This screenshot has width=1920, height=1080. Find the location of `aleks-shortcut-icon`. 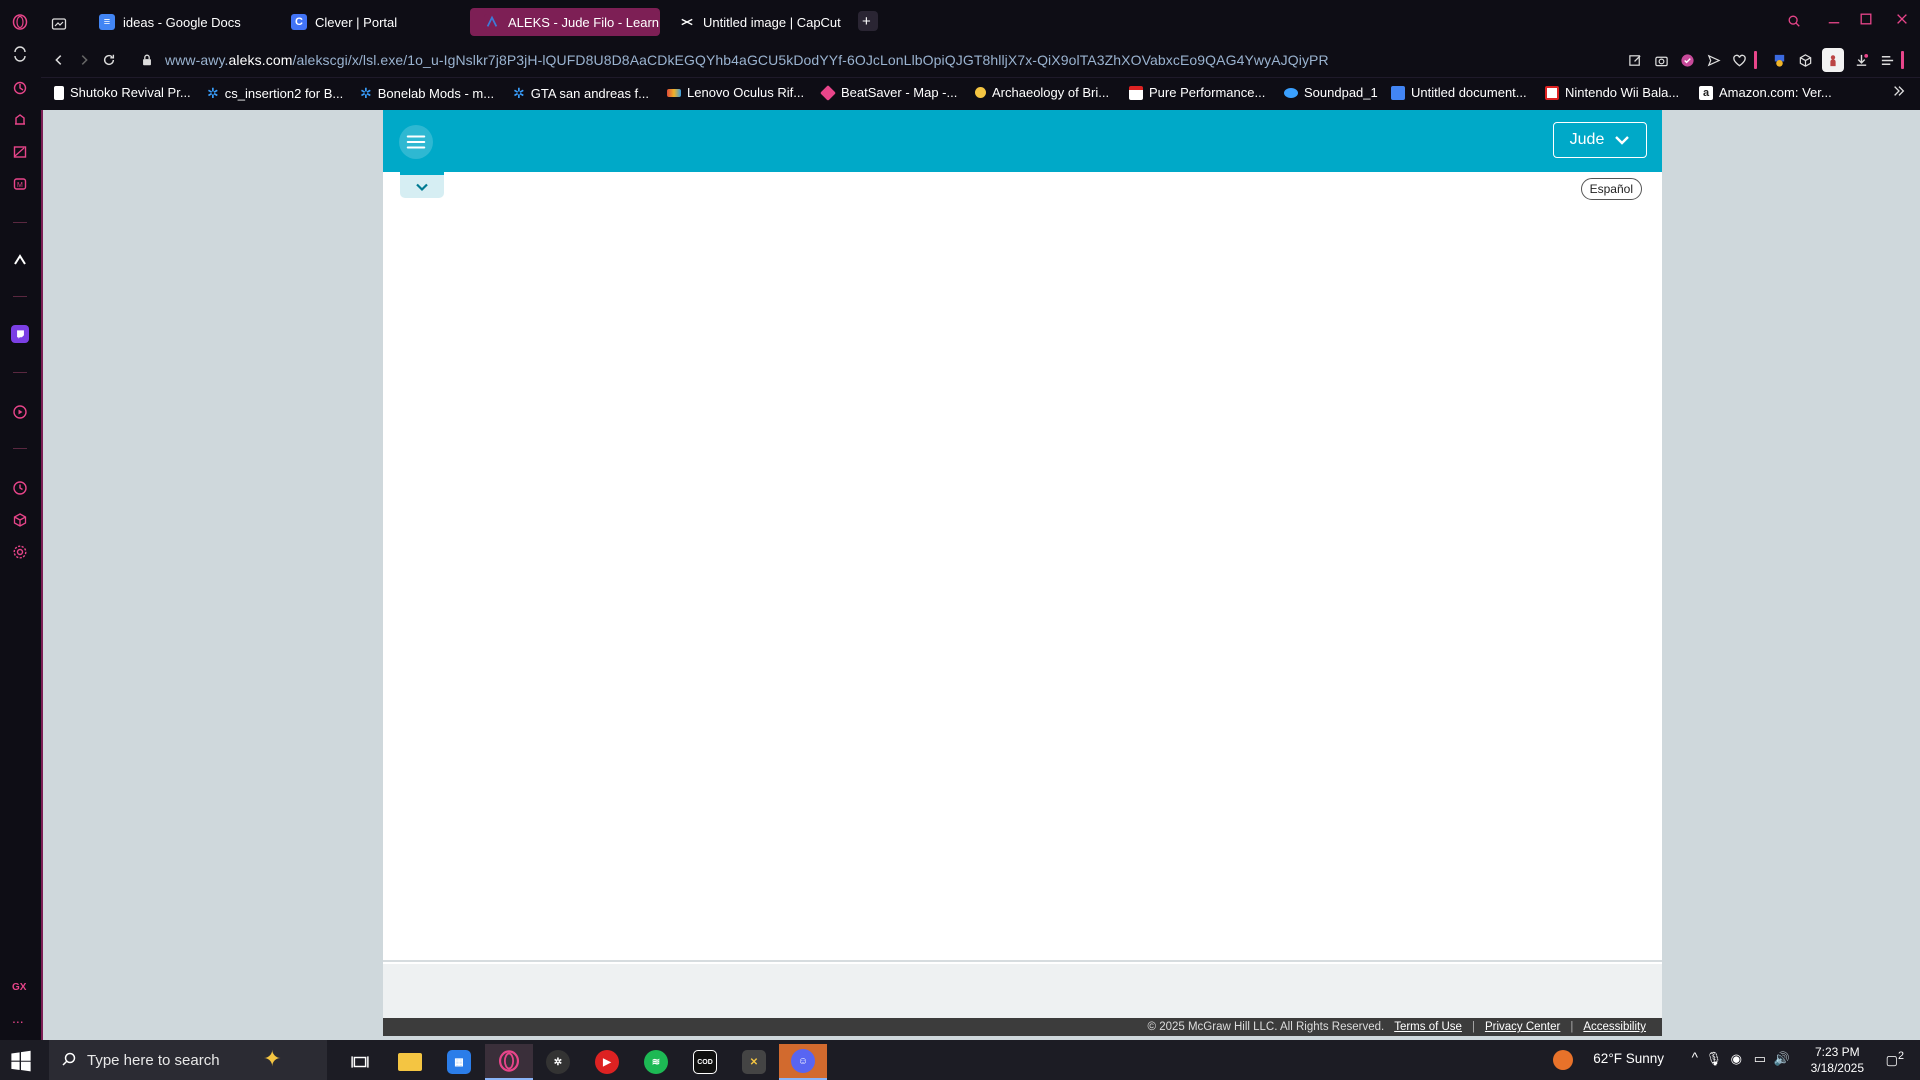

aleks-shortcut-icon is located at coordinates (20, 260).